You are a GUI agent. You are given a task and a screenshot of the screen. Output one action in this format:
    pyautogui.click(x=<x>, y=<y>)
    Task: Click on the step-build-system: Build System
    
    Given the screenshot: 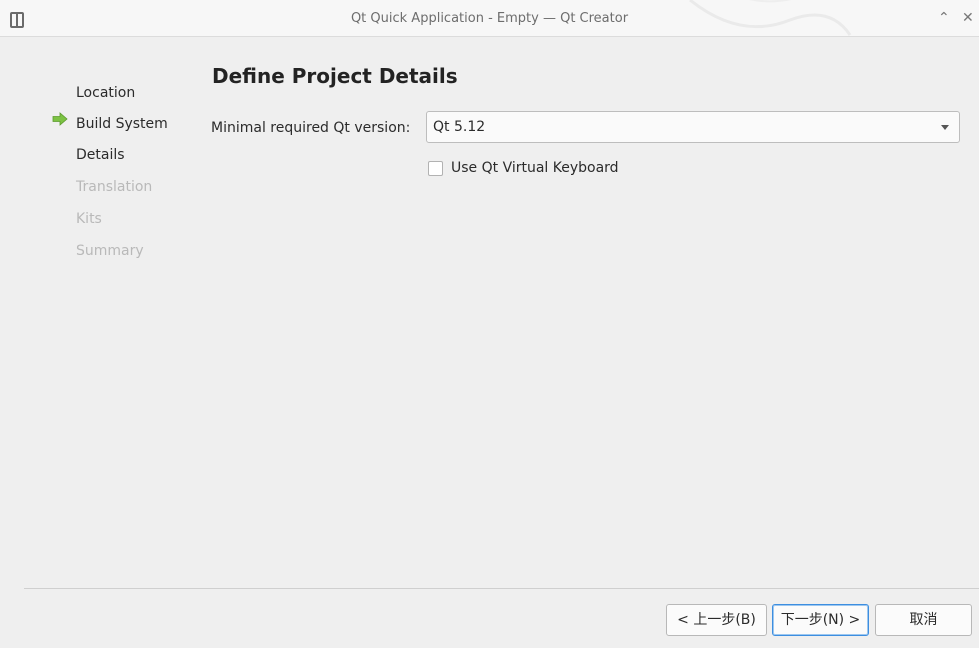 What is the action you would take?
    pyautogui.click(x=122, y=124)
    